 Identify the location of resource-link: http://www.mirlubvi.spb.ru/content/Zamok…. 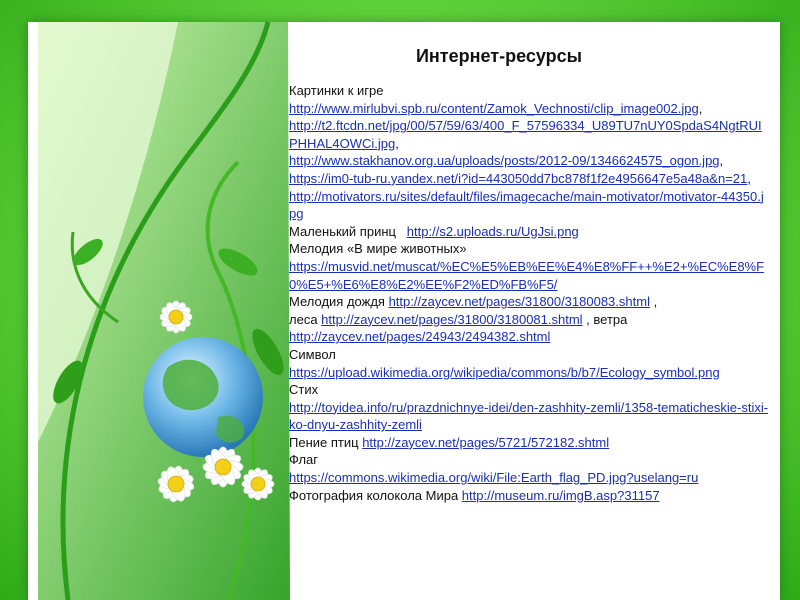
(494, 108).